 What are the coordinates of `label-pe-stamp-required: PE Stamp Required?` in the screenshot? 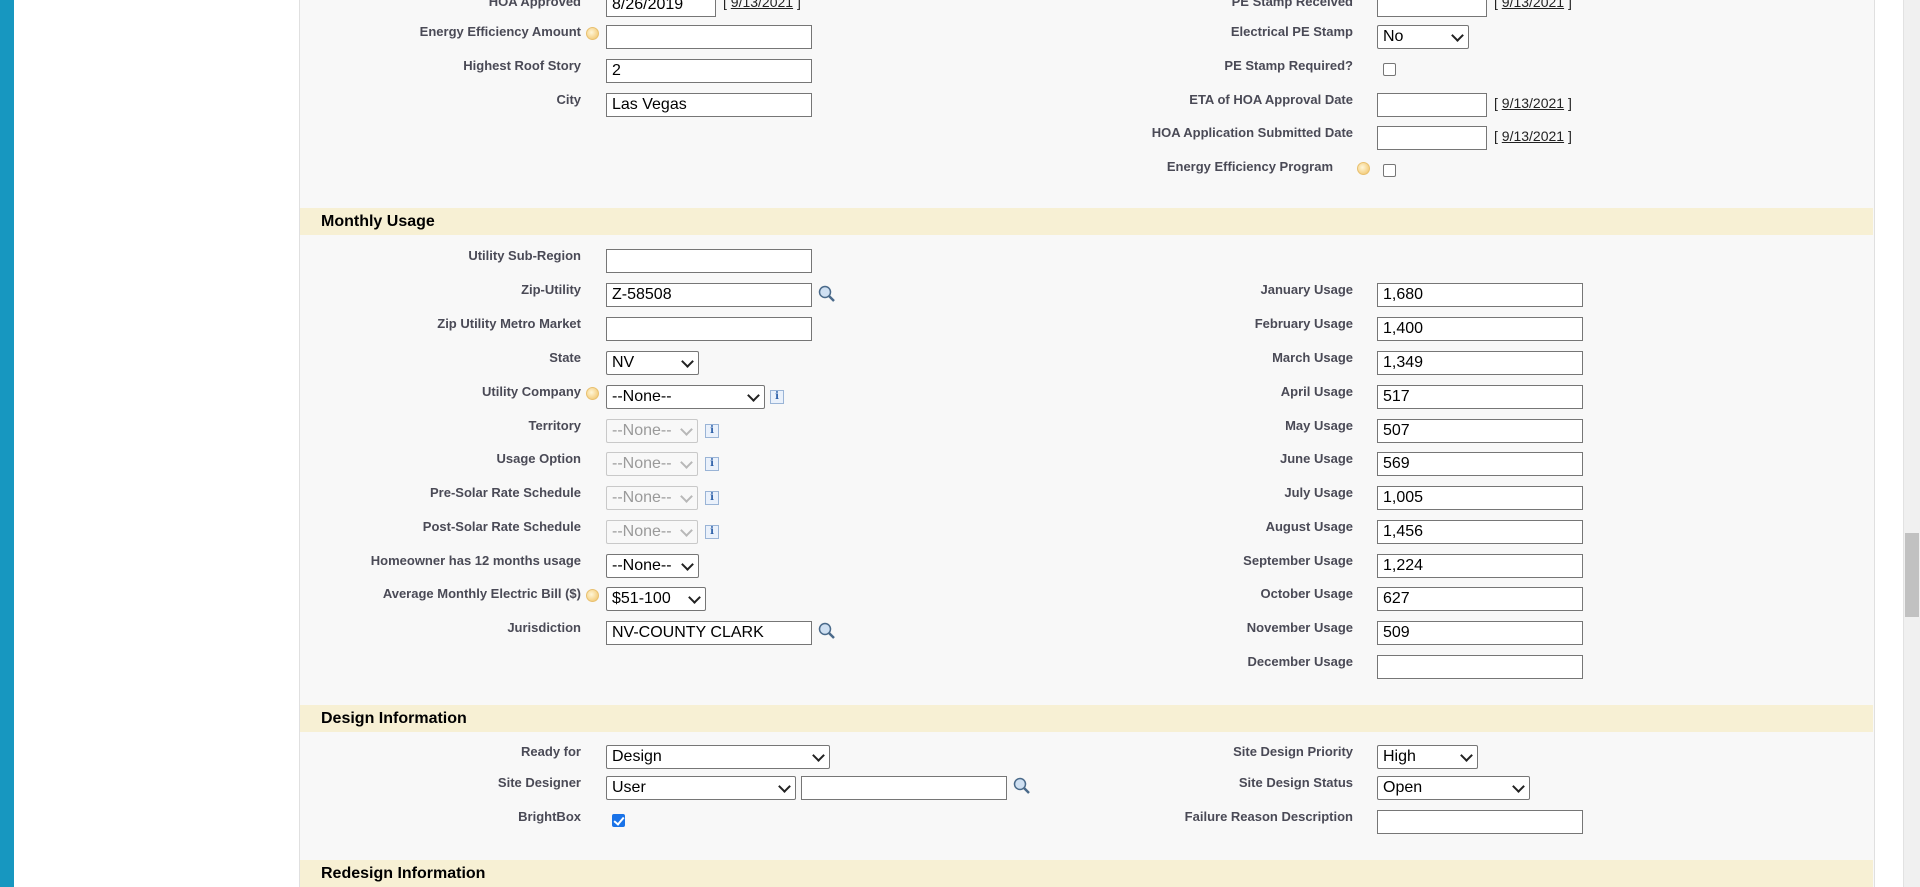 It's located at (1288, 65).